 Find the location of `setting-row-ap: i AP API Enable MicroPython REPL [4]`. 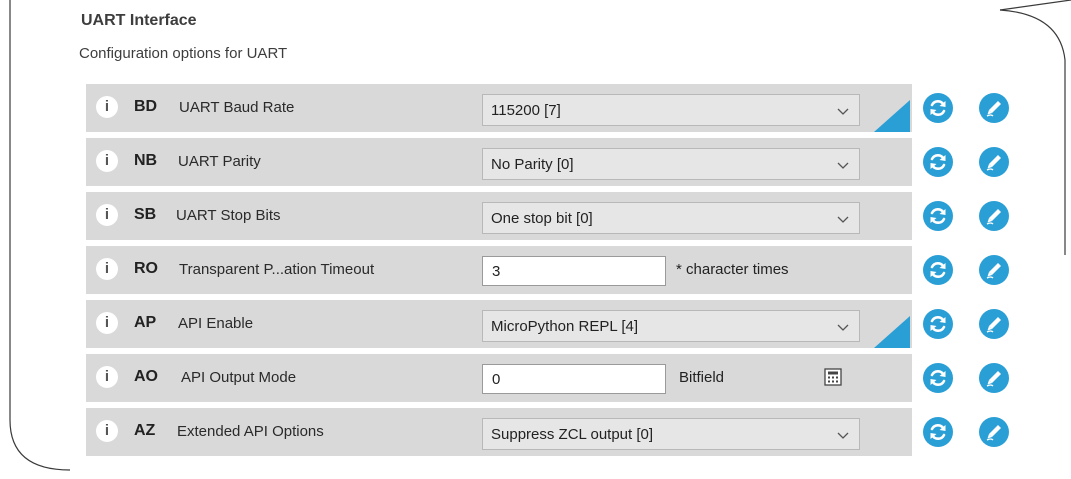

setting-row-ap: i AP API Enable MicroPython REPL [4] is located at coordinates (499, 324).